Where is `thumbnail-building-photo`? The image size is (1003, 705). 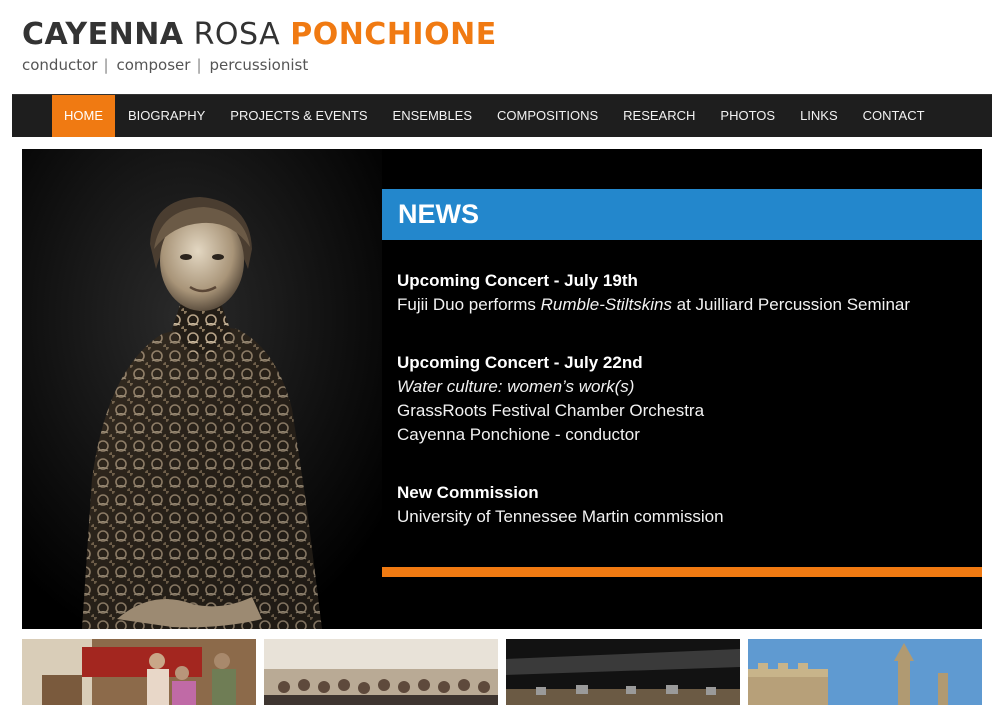
thumbnail-building-photo is located at coordinates (865, 672).